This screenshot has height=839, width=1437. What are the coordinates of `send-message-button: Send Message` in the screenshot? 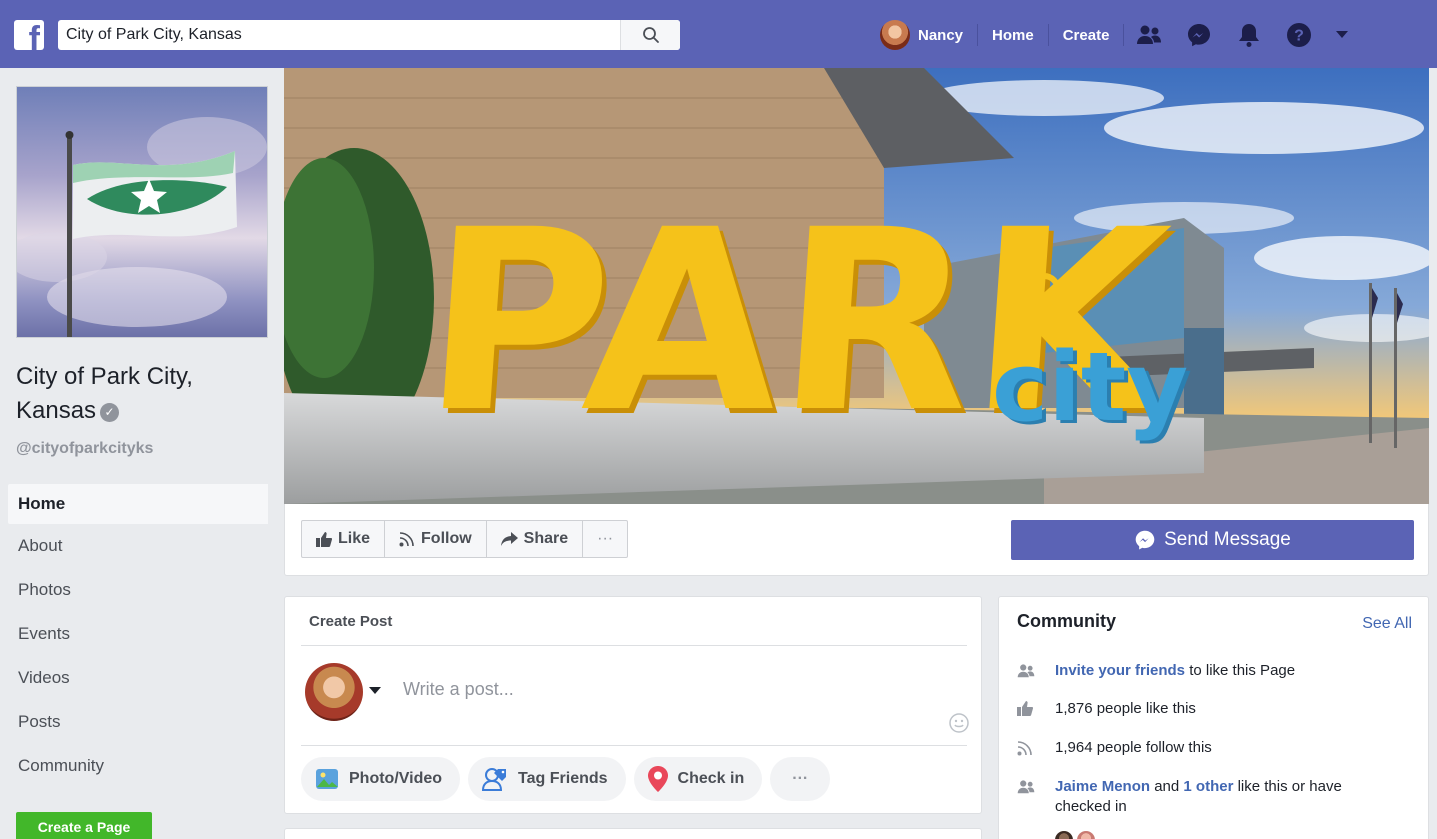 It's located at (1212, 540).